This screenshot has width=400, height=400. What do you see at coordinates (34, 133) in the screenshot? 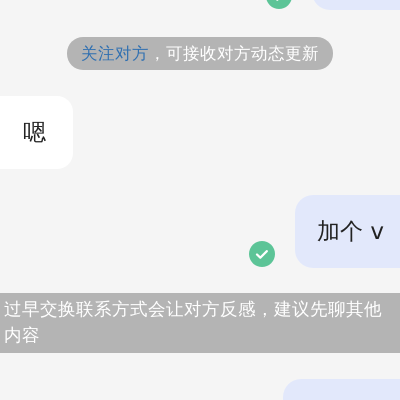
I see `message-text: 嗯` at bounding box center [34, 133].